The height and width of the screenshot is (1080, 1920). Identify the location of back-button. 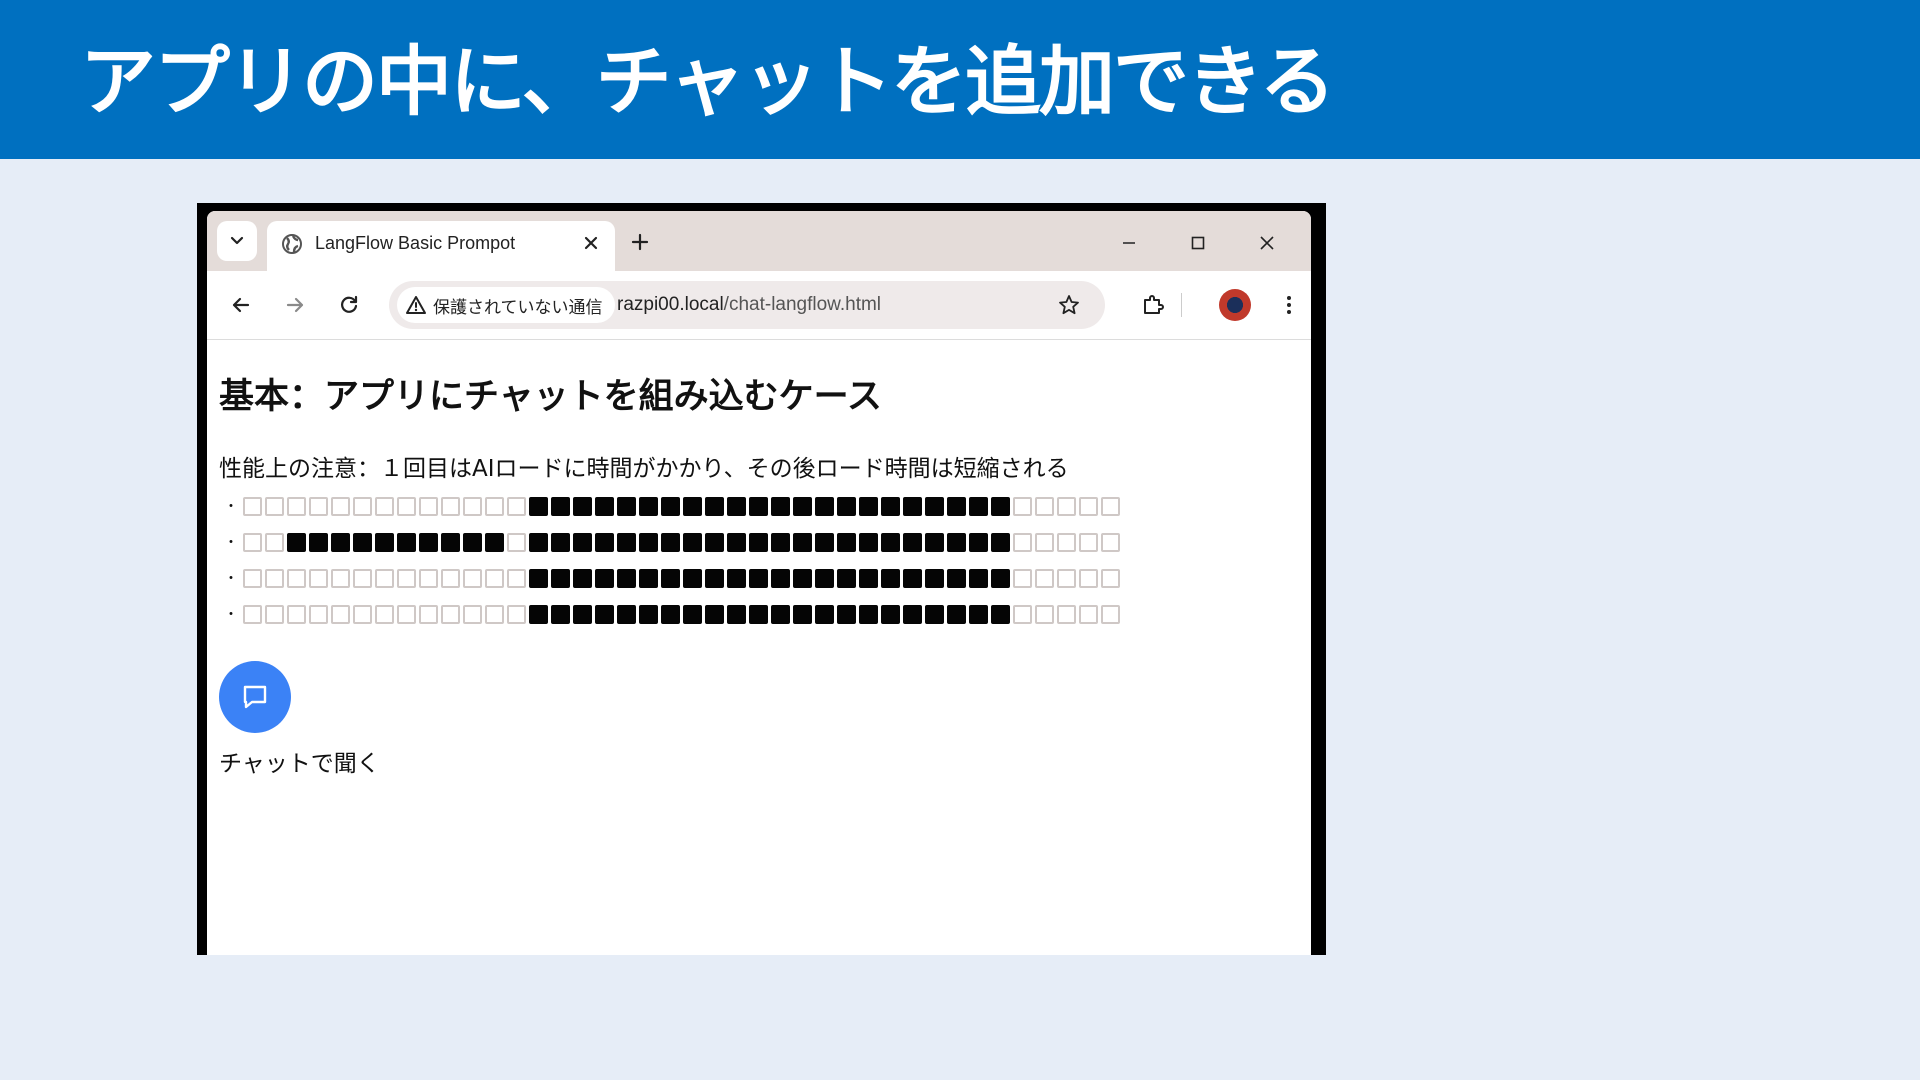
(241, 305).